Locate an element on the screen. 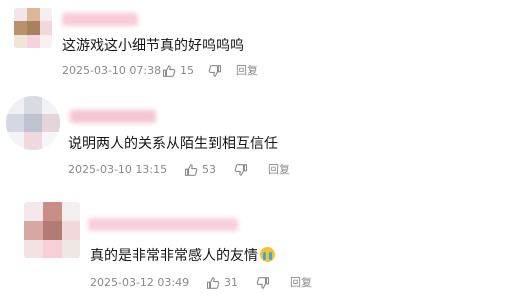  like-count: 15 is located at coordinates (187, 70).